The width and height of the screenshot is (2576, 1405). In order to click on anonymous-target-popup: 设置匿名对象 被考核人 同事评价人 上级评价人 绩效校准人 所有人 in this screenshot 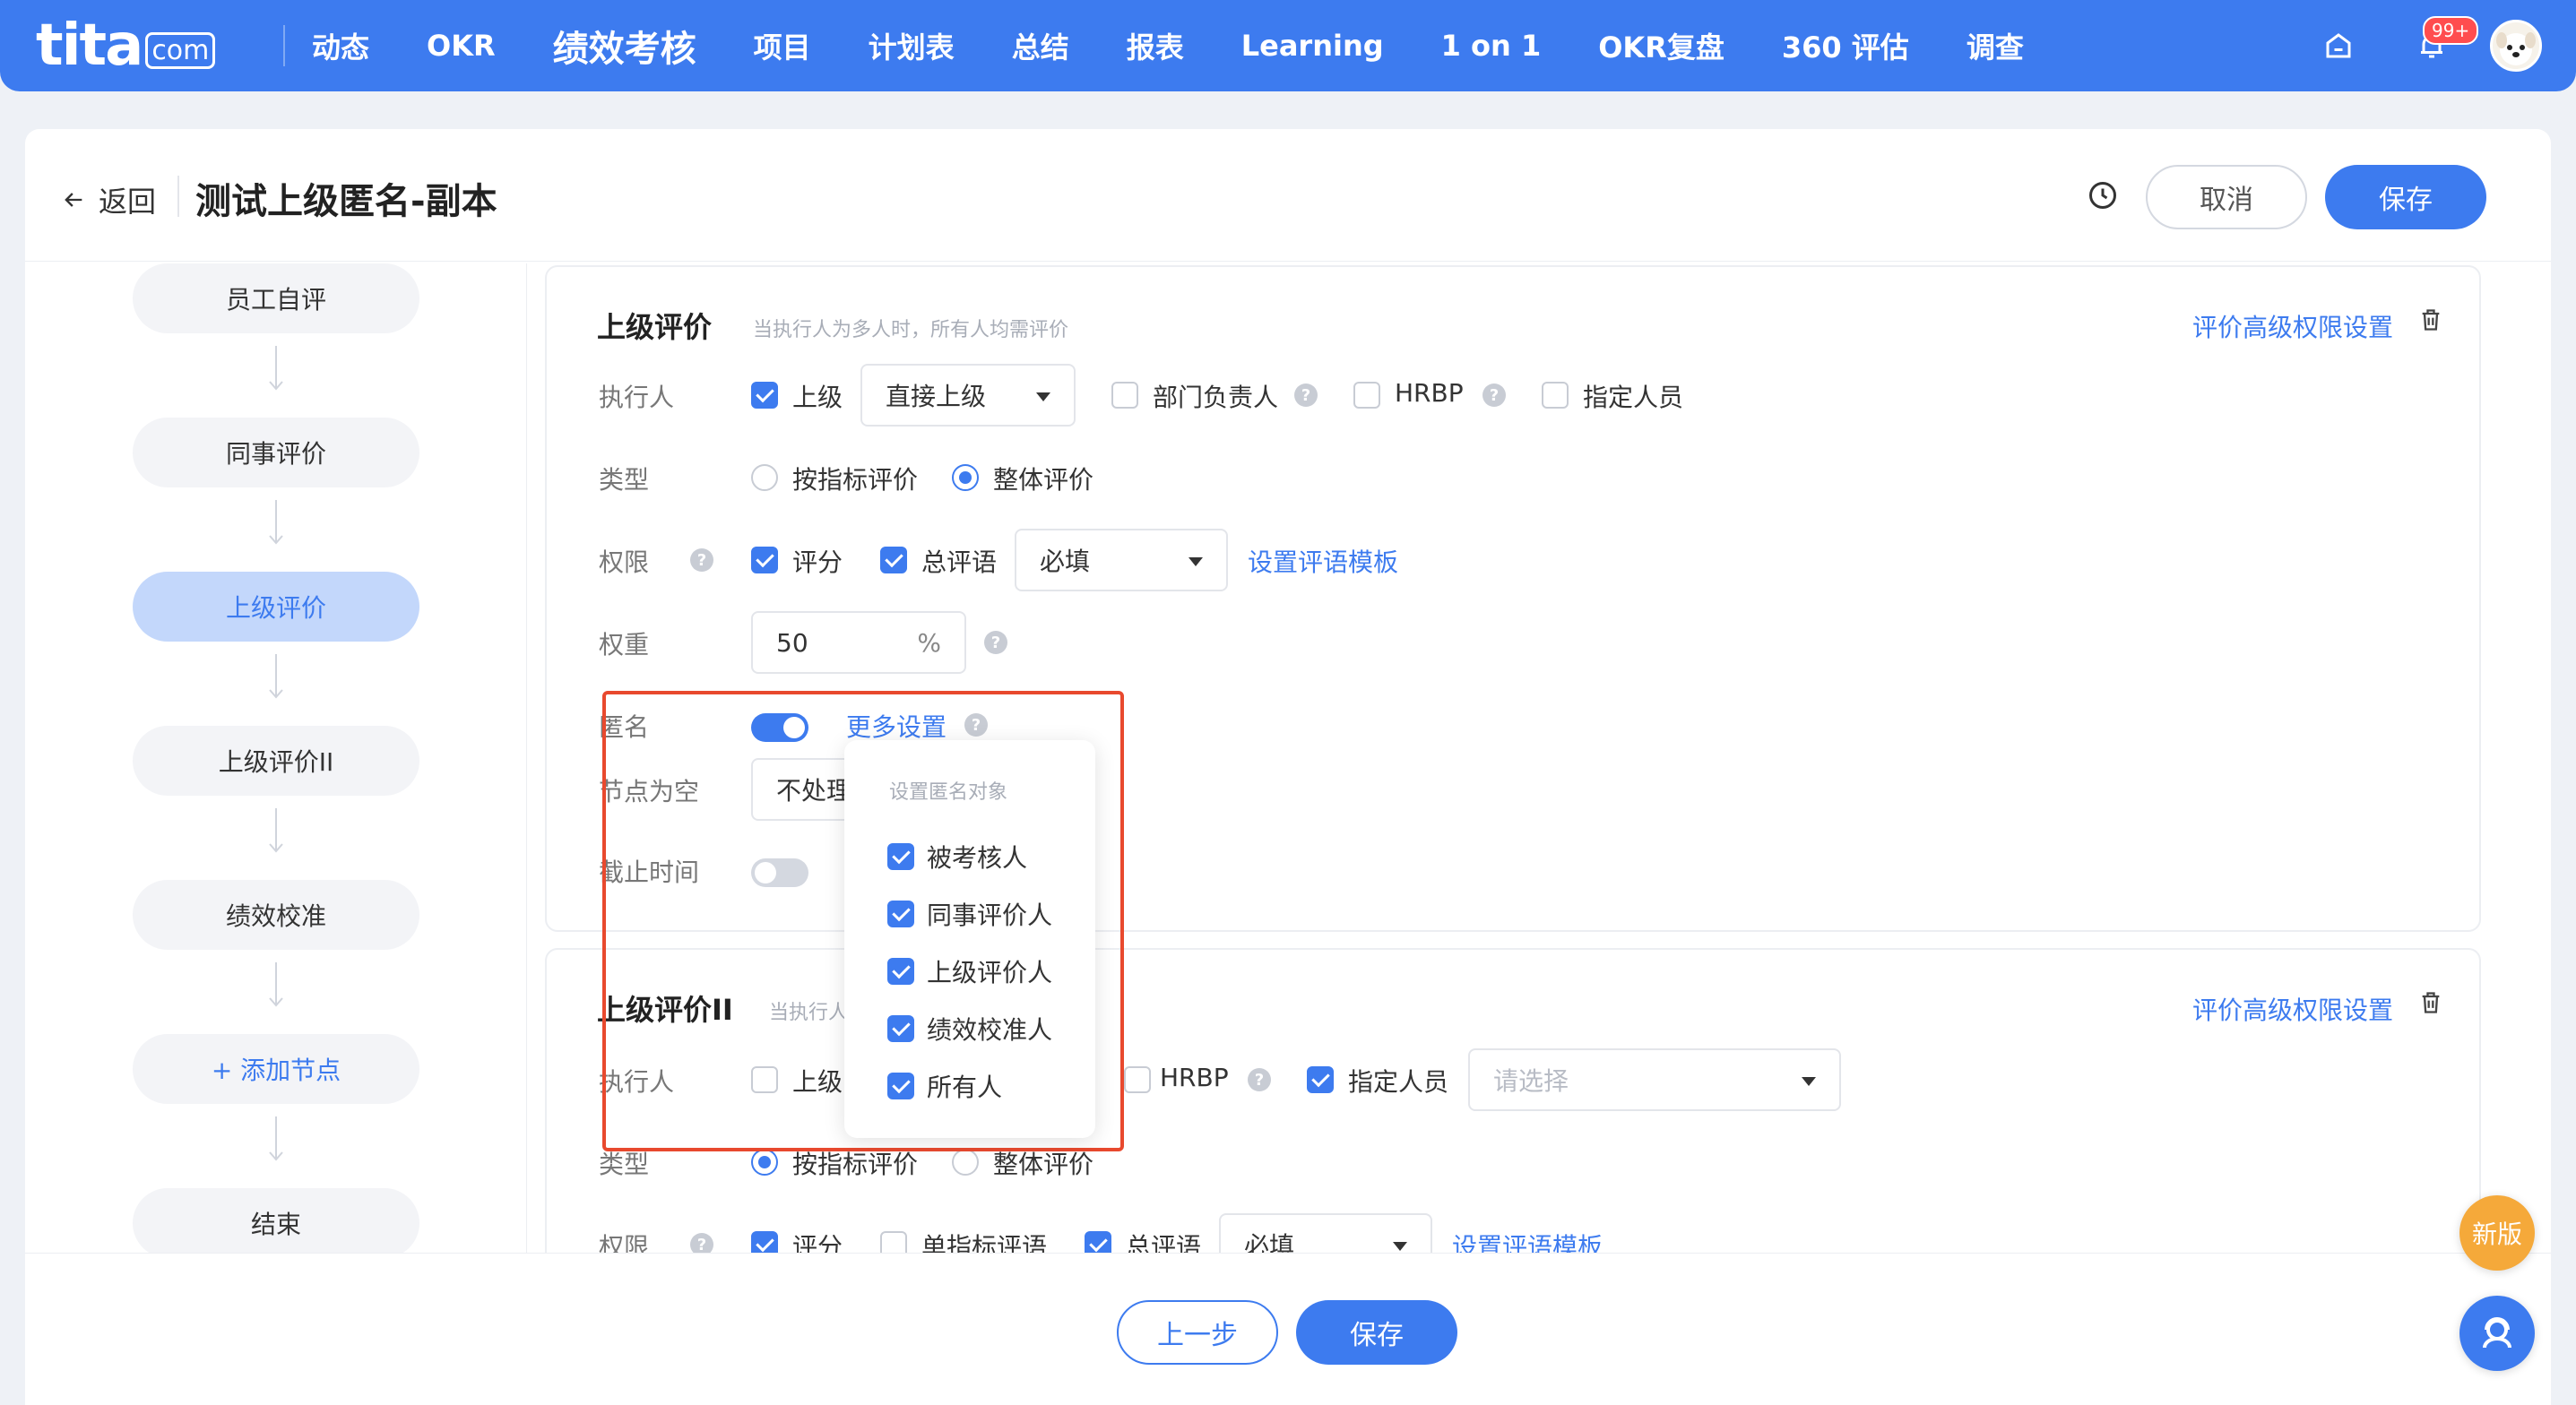, I will do `click(969, 939)`.